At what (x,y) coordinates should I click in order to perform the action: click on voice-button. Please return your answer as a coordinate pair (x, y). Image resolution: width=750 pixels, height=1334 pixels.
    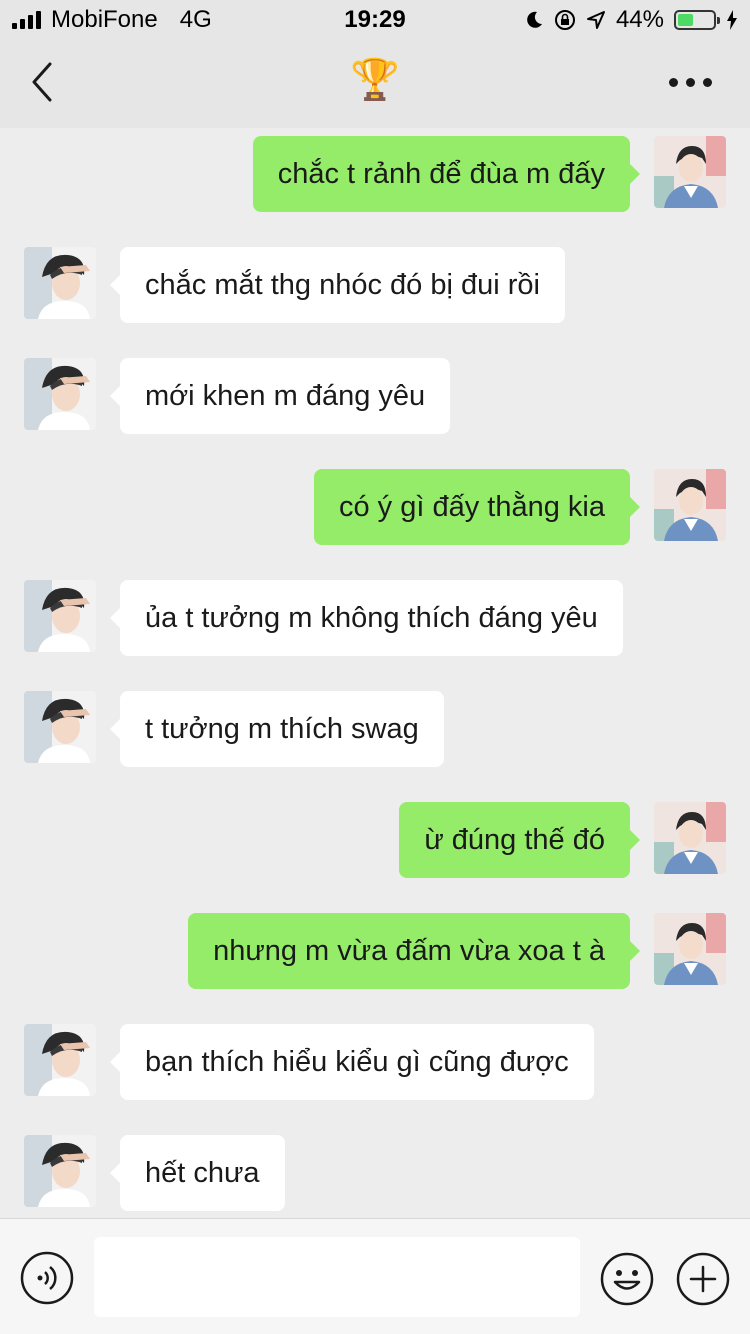
    Looking at the image, I should click on (47, 1278).